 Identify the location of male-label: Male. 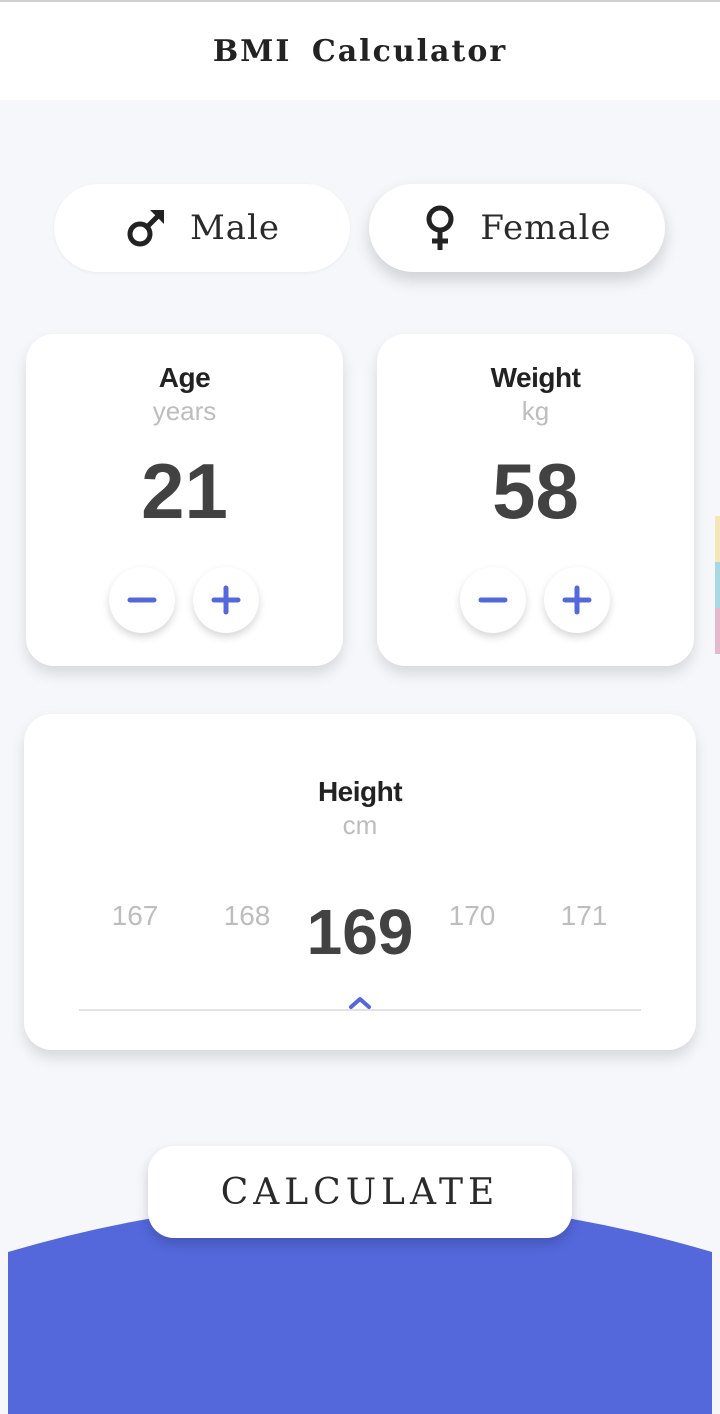
(235, 228).